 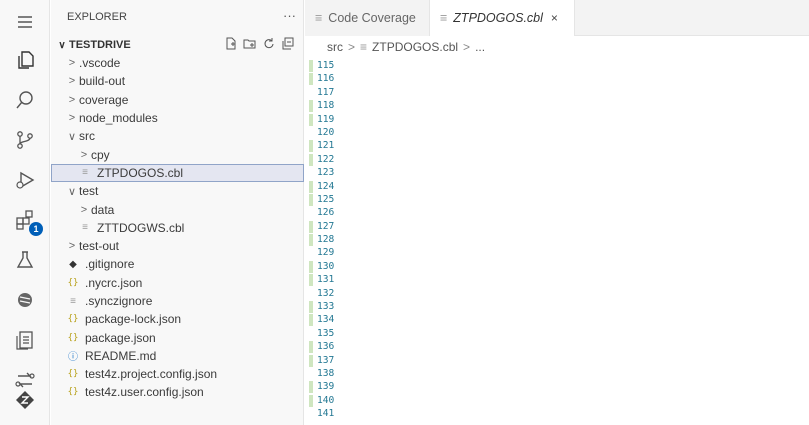 What do you see at coordinates (177, 246) in the screenshot?
I see `tree-folder-item: > test-out` at bounding box center [177, 246].